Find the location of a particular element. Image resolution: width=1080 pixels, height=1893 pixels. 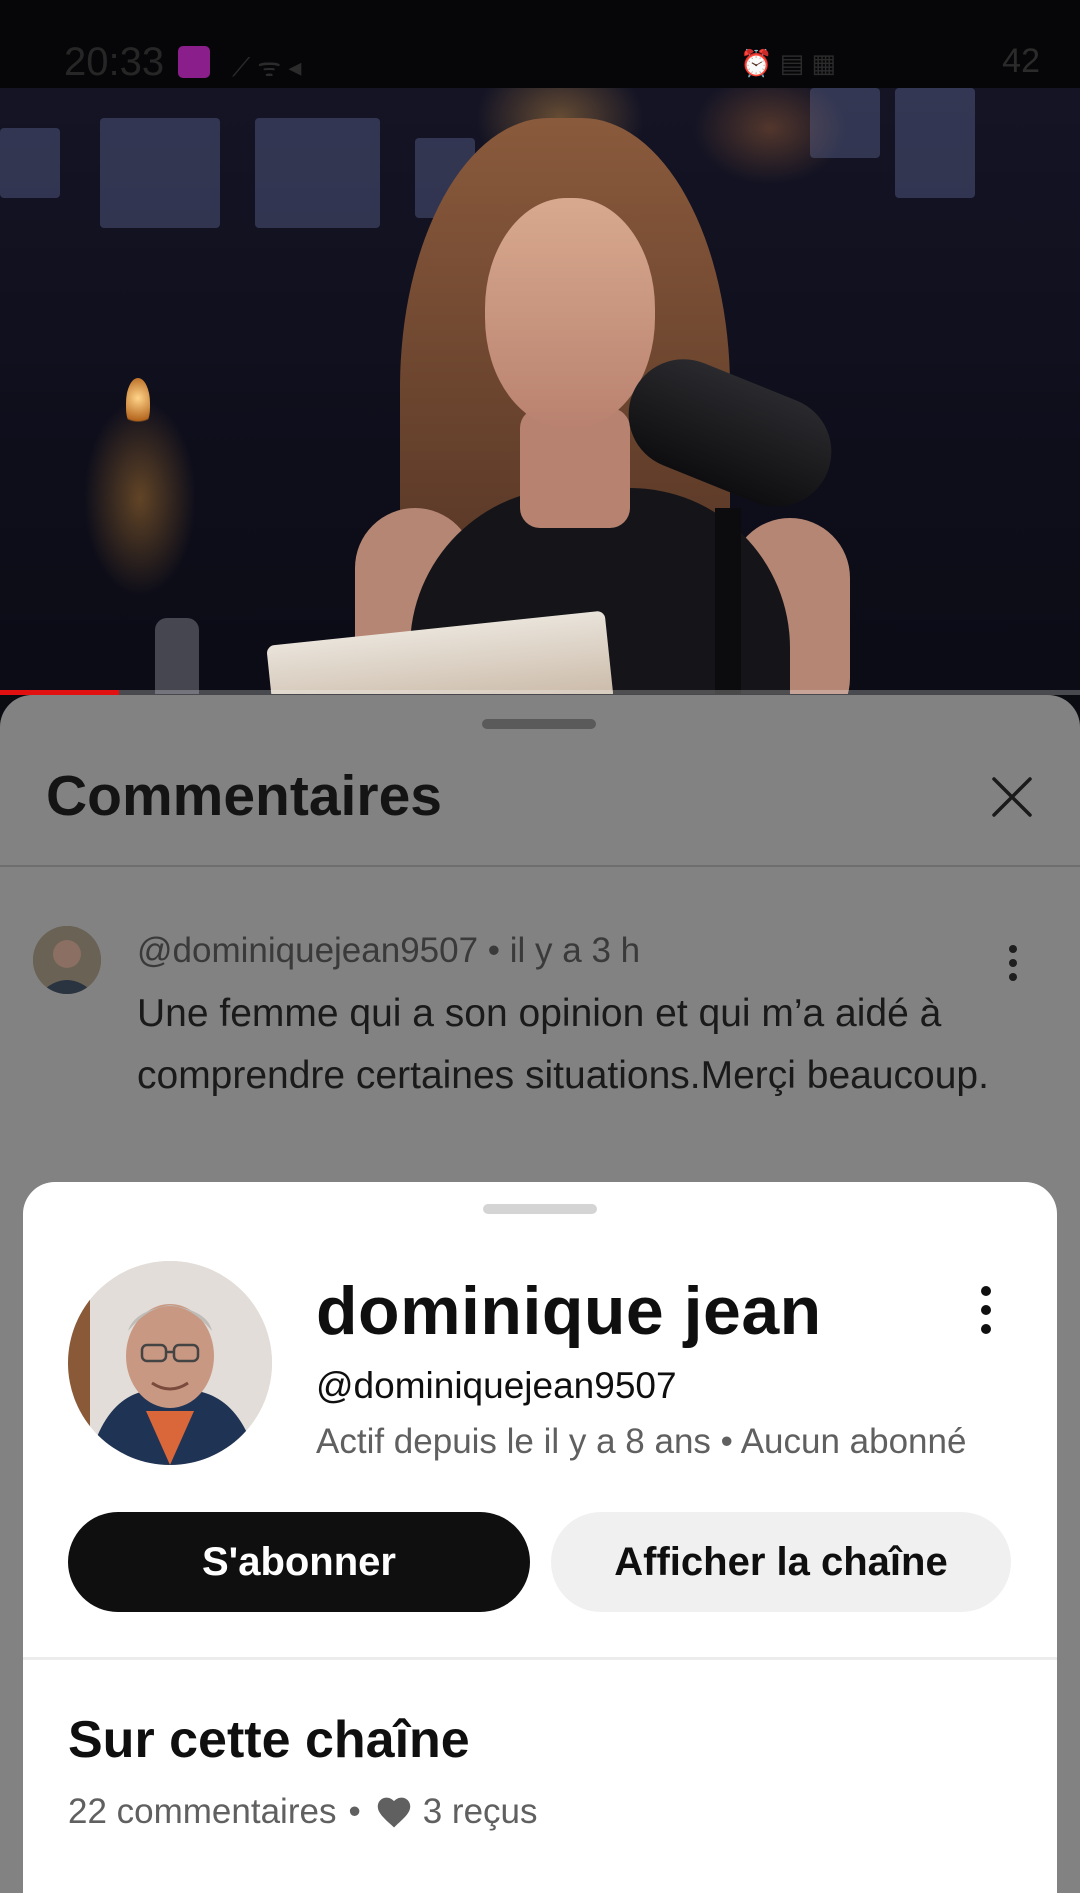

bottle is located at coordinates (177, 656).